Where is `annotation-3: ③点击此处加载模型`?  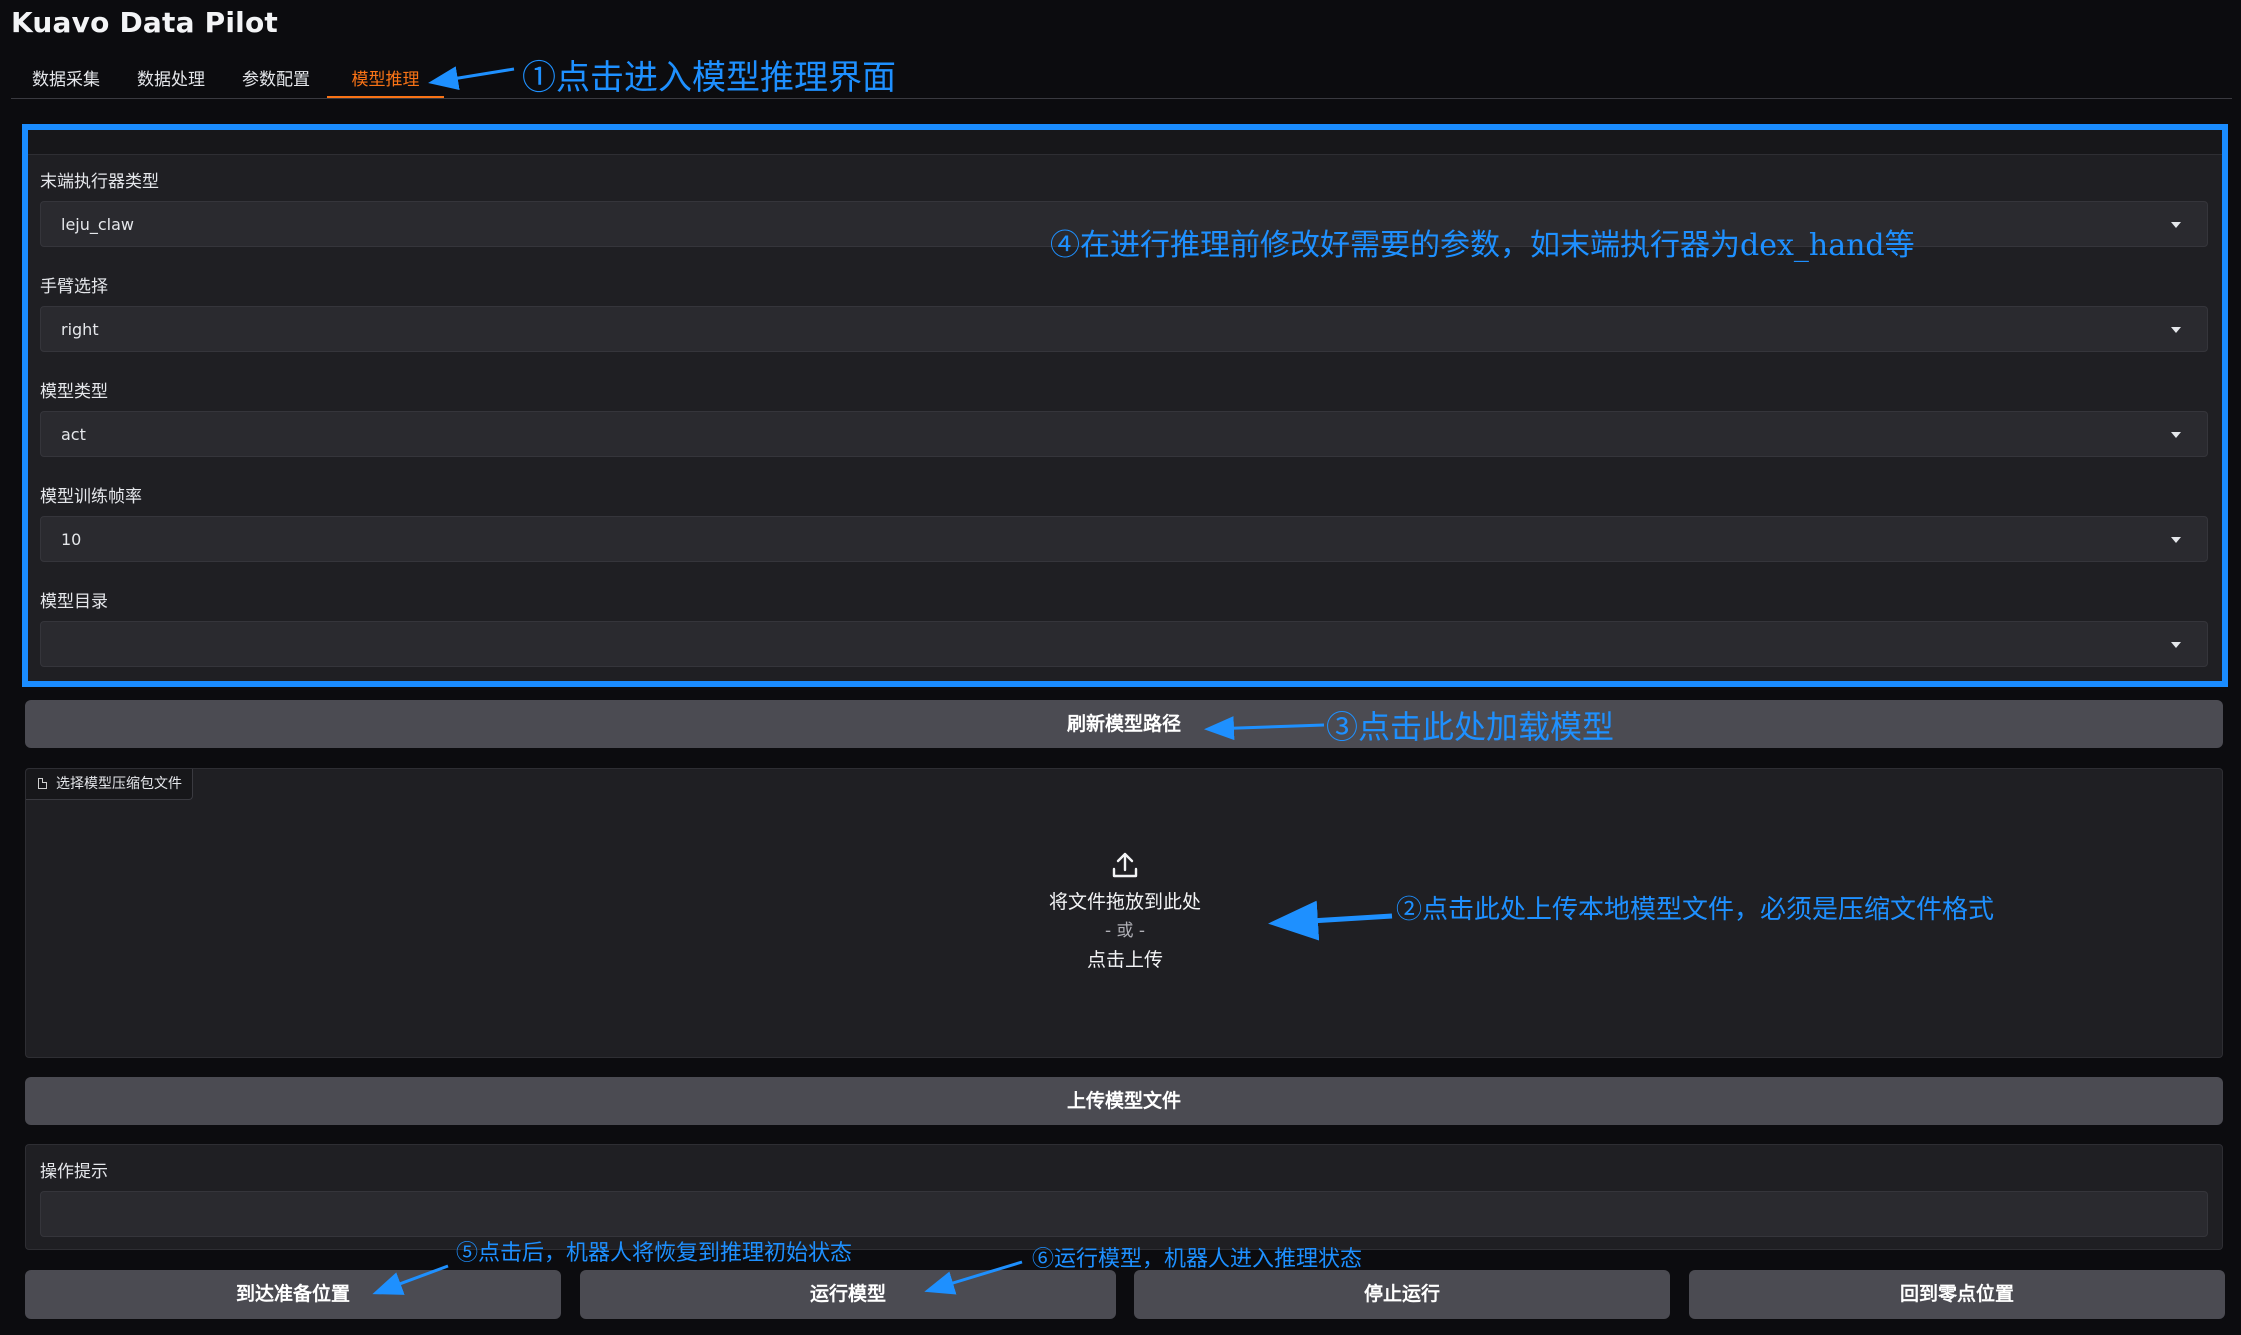
annotation-3: ③点击此处加载模型 is located at coordinates (1470, 727).